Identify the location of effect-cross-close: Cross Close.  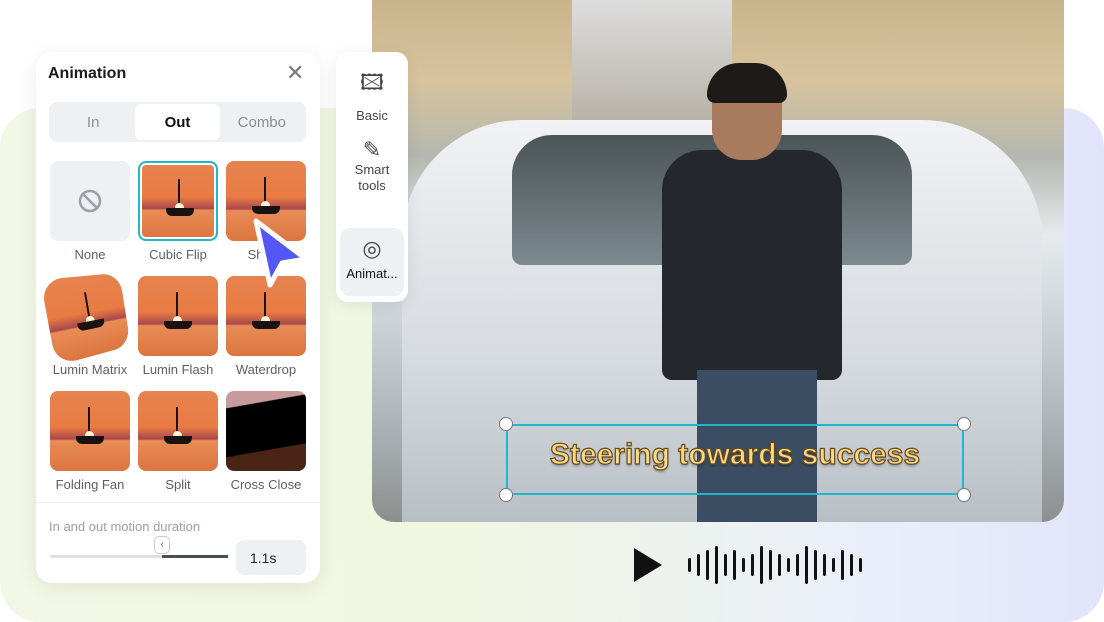
(266, 441).